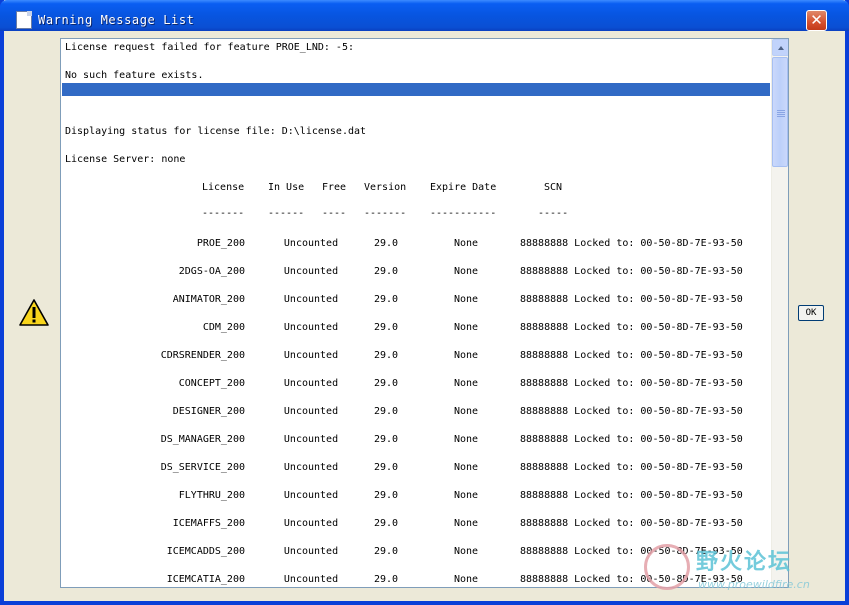 This screenshot has width=849, height=605. Describe the element at coordinates (816, 20) in the screenshot. I see `close-button: ✕` at that location.